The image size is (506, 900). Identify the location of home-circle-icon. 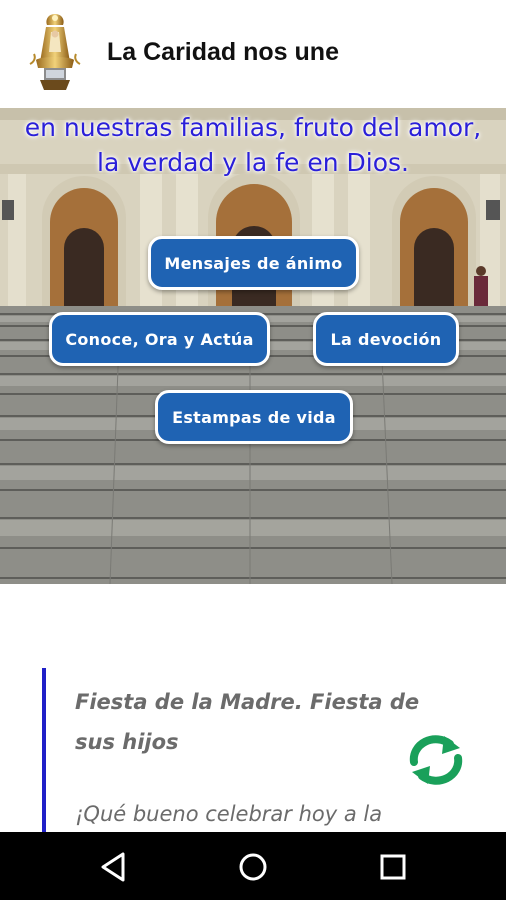
(253, 867).